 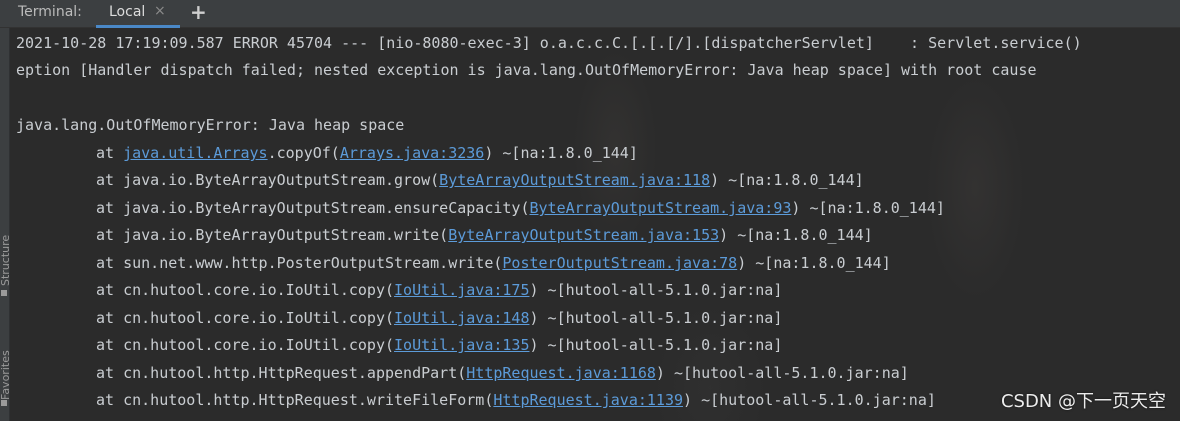 I want to click on source-link: IoUtil.java:135, so click(x=461, y=345).